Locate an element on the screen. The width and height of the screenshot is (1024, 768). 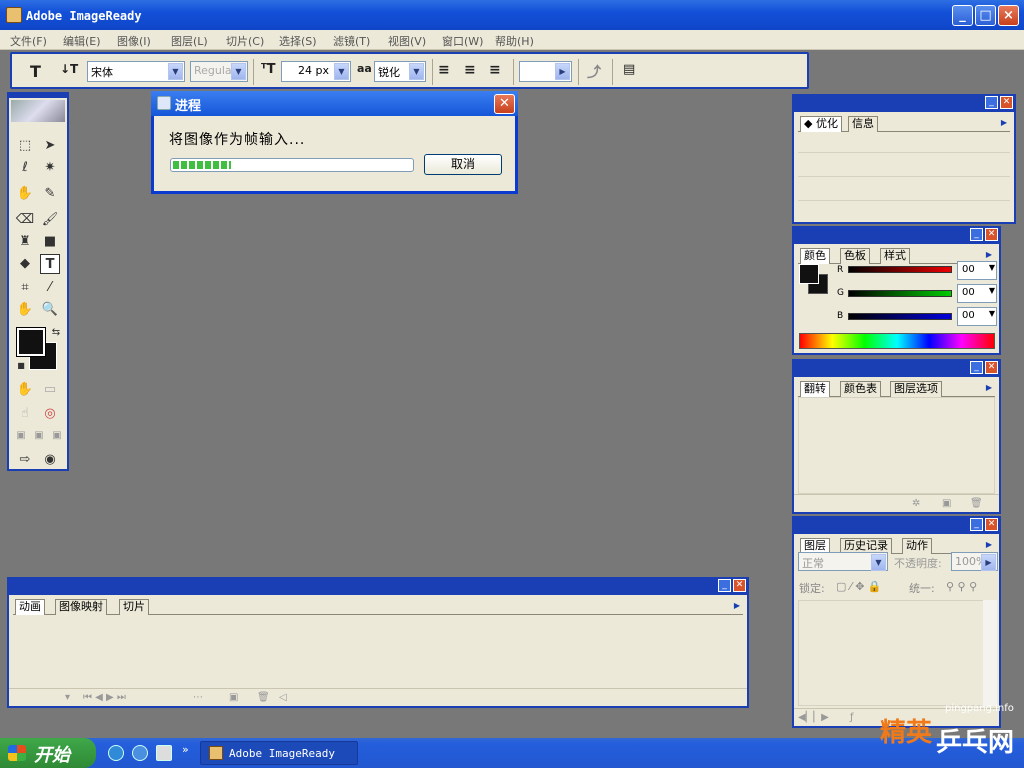
blend-mode-select: 正常 ▼ is located at coordinates (843, 561).